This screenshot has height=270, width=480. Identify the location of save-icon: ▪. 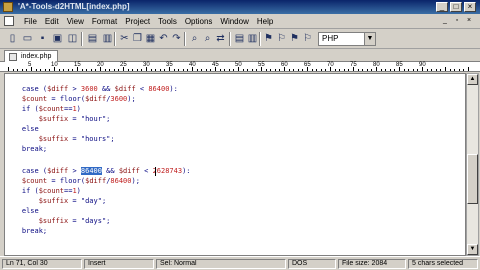
(42, 38).